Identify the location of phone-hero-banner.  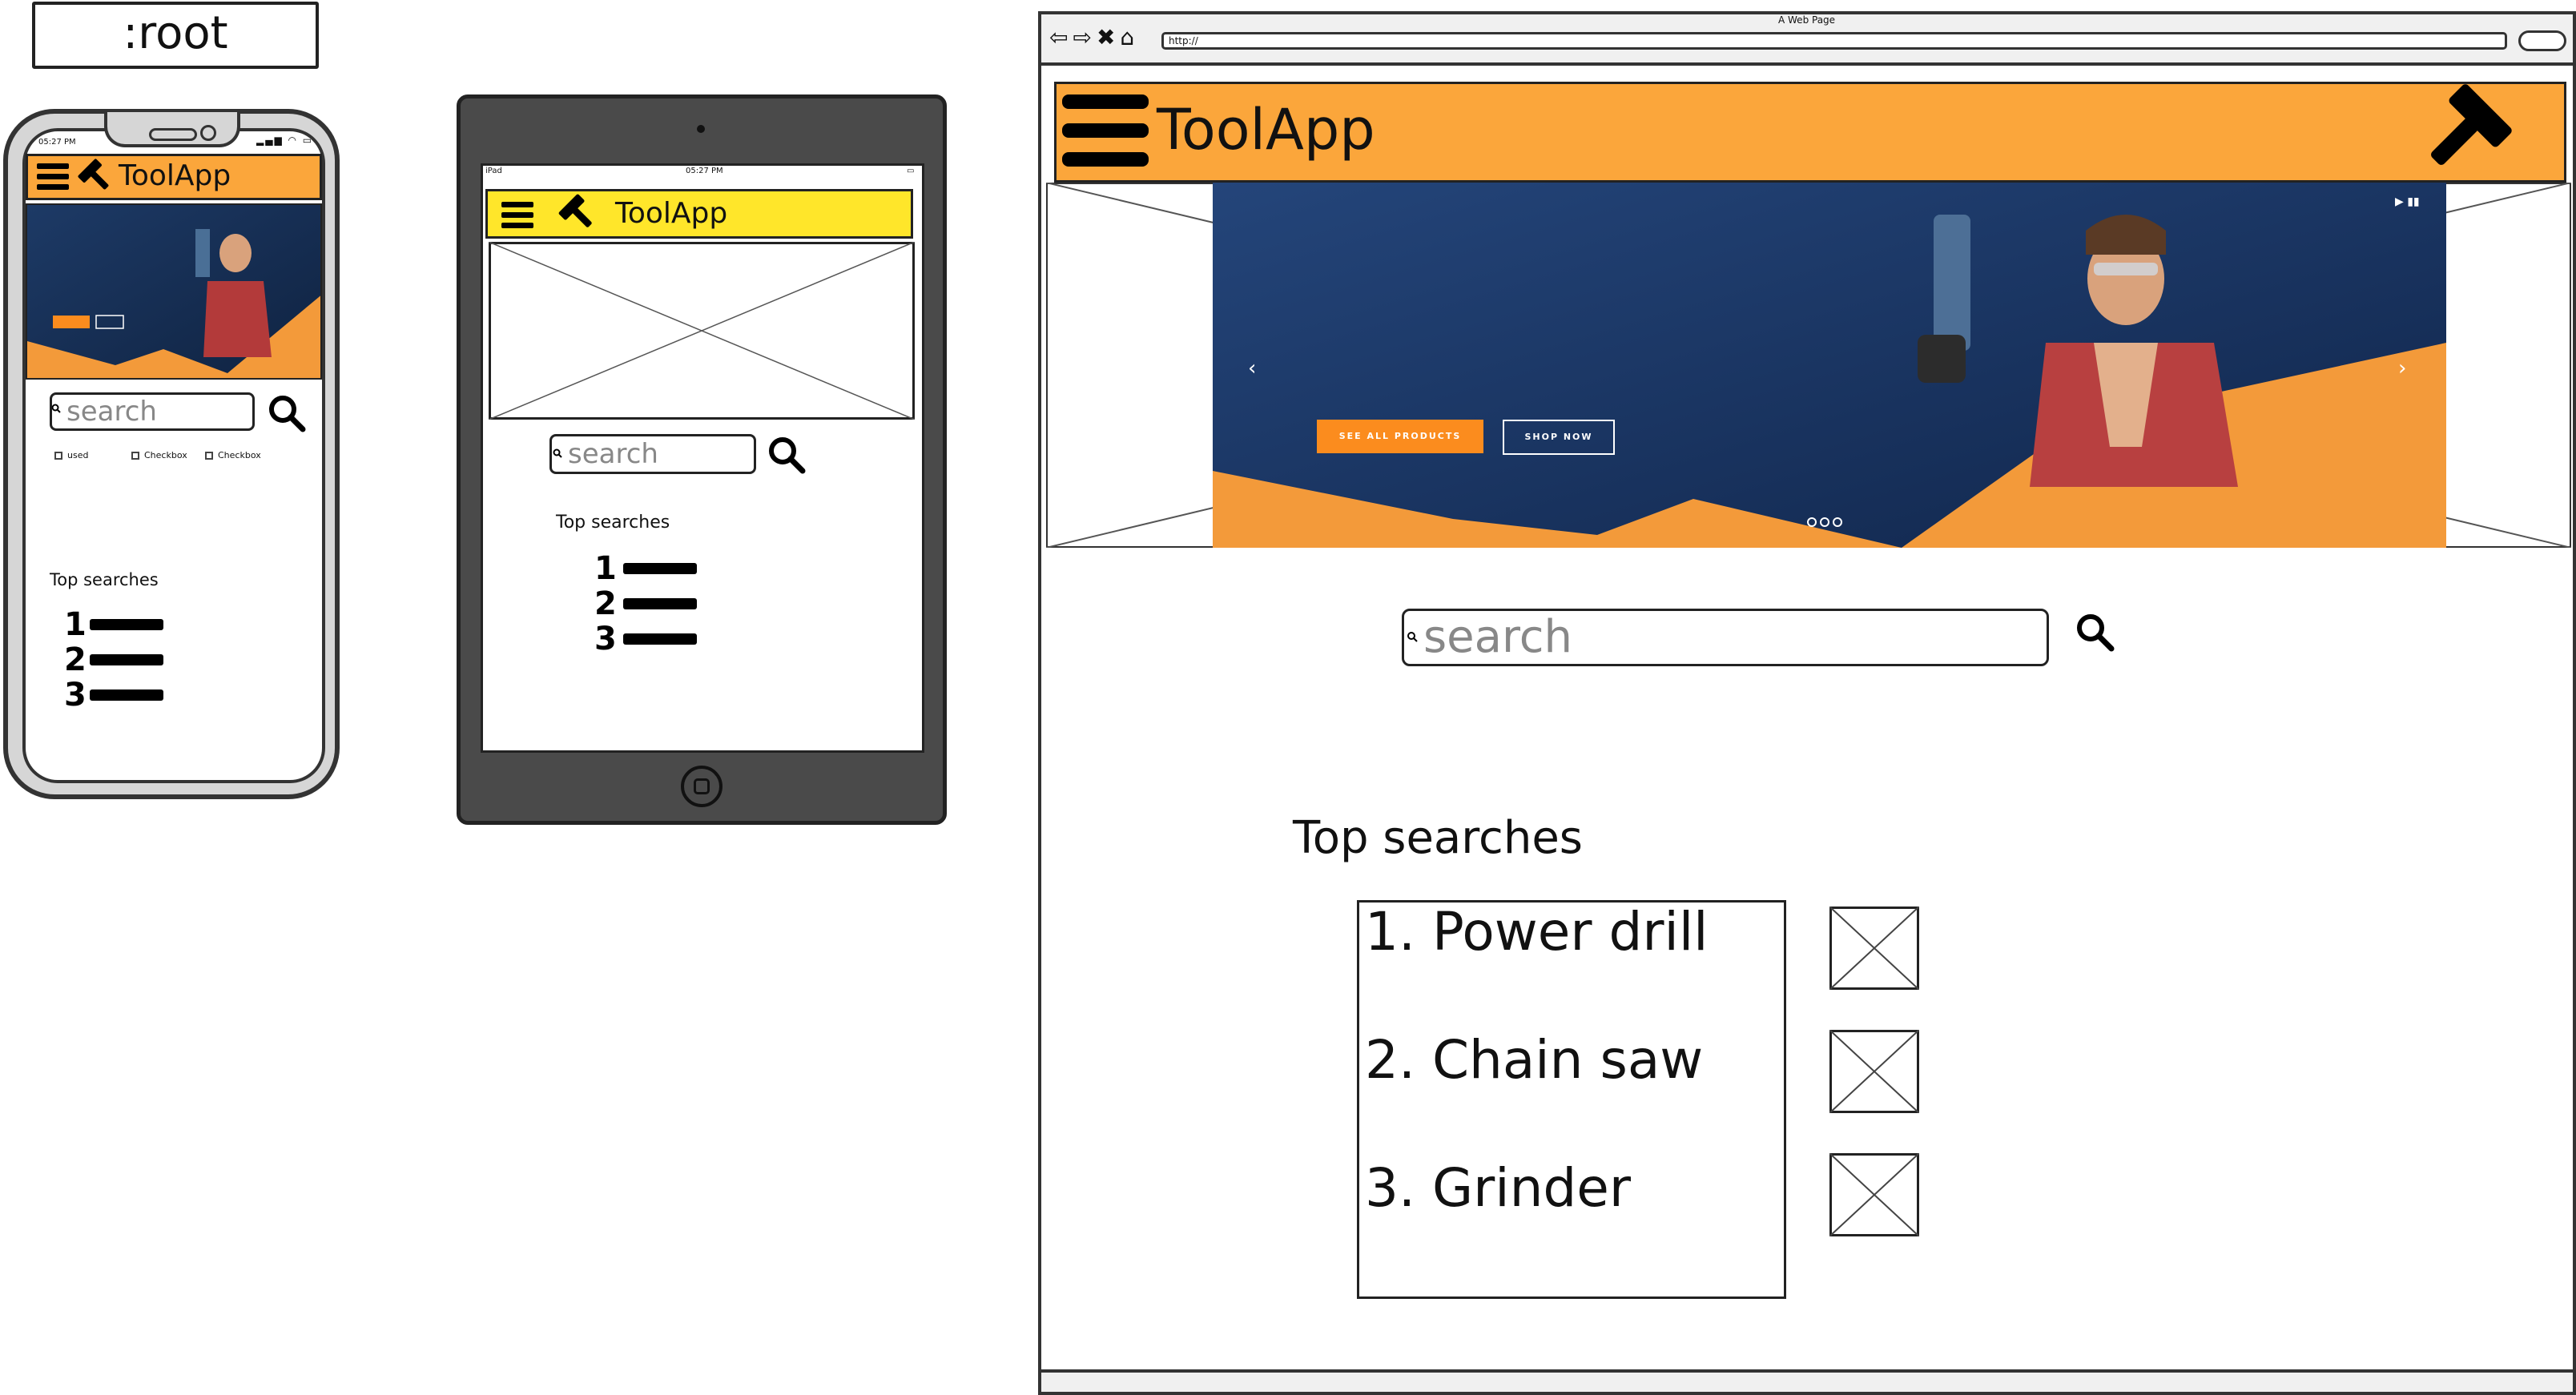
(174, 292).